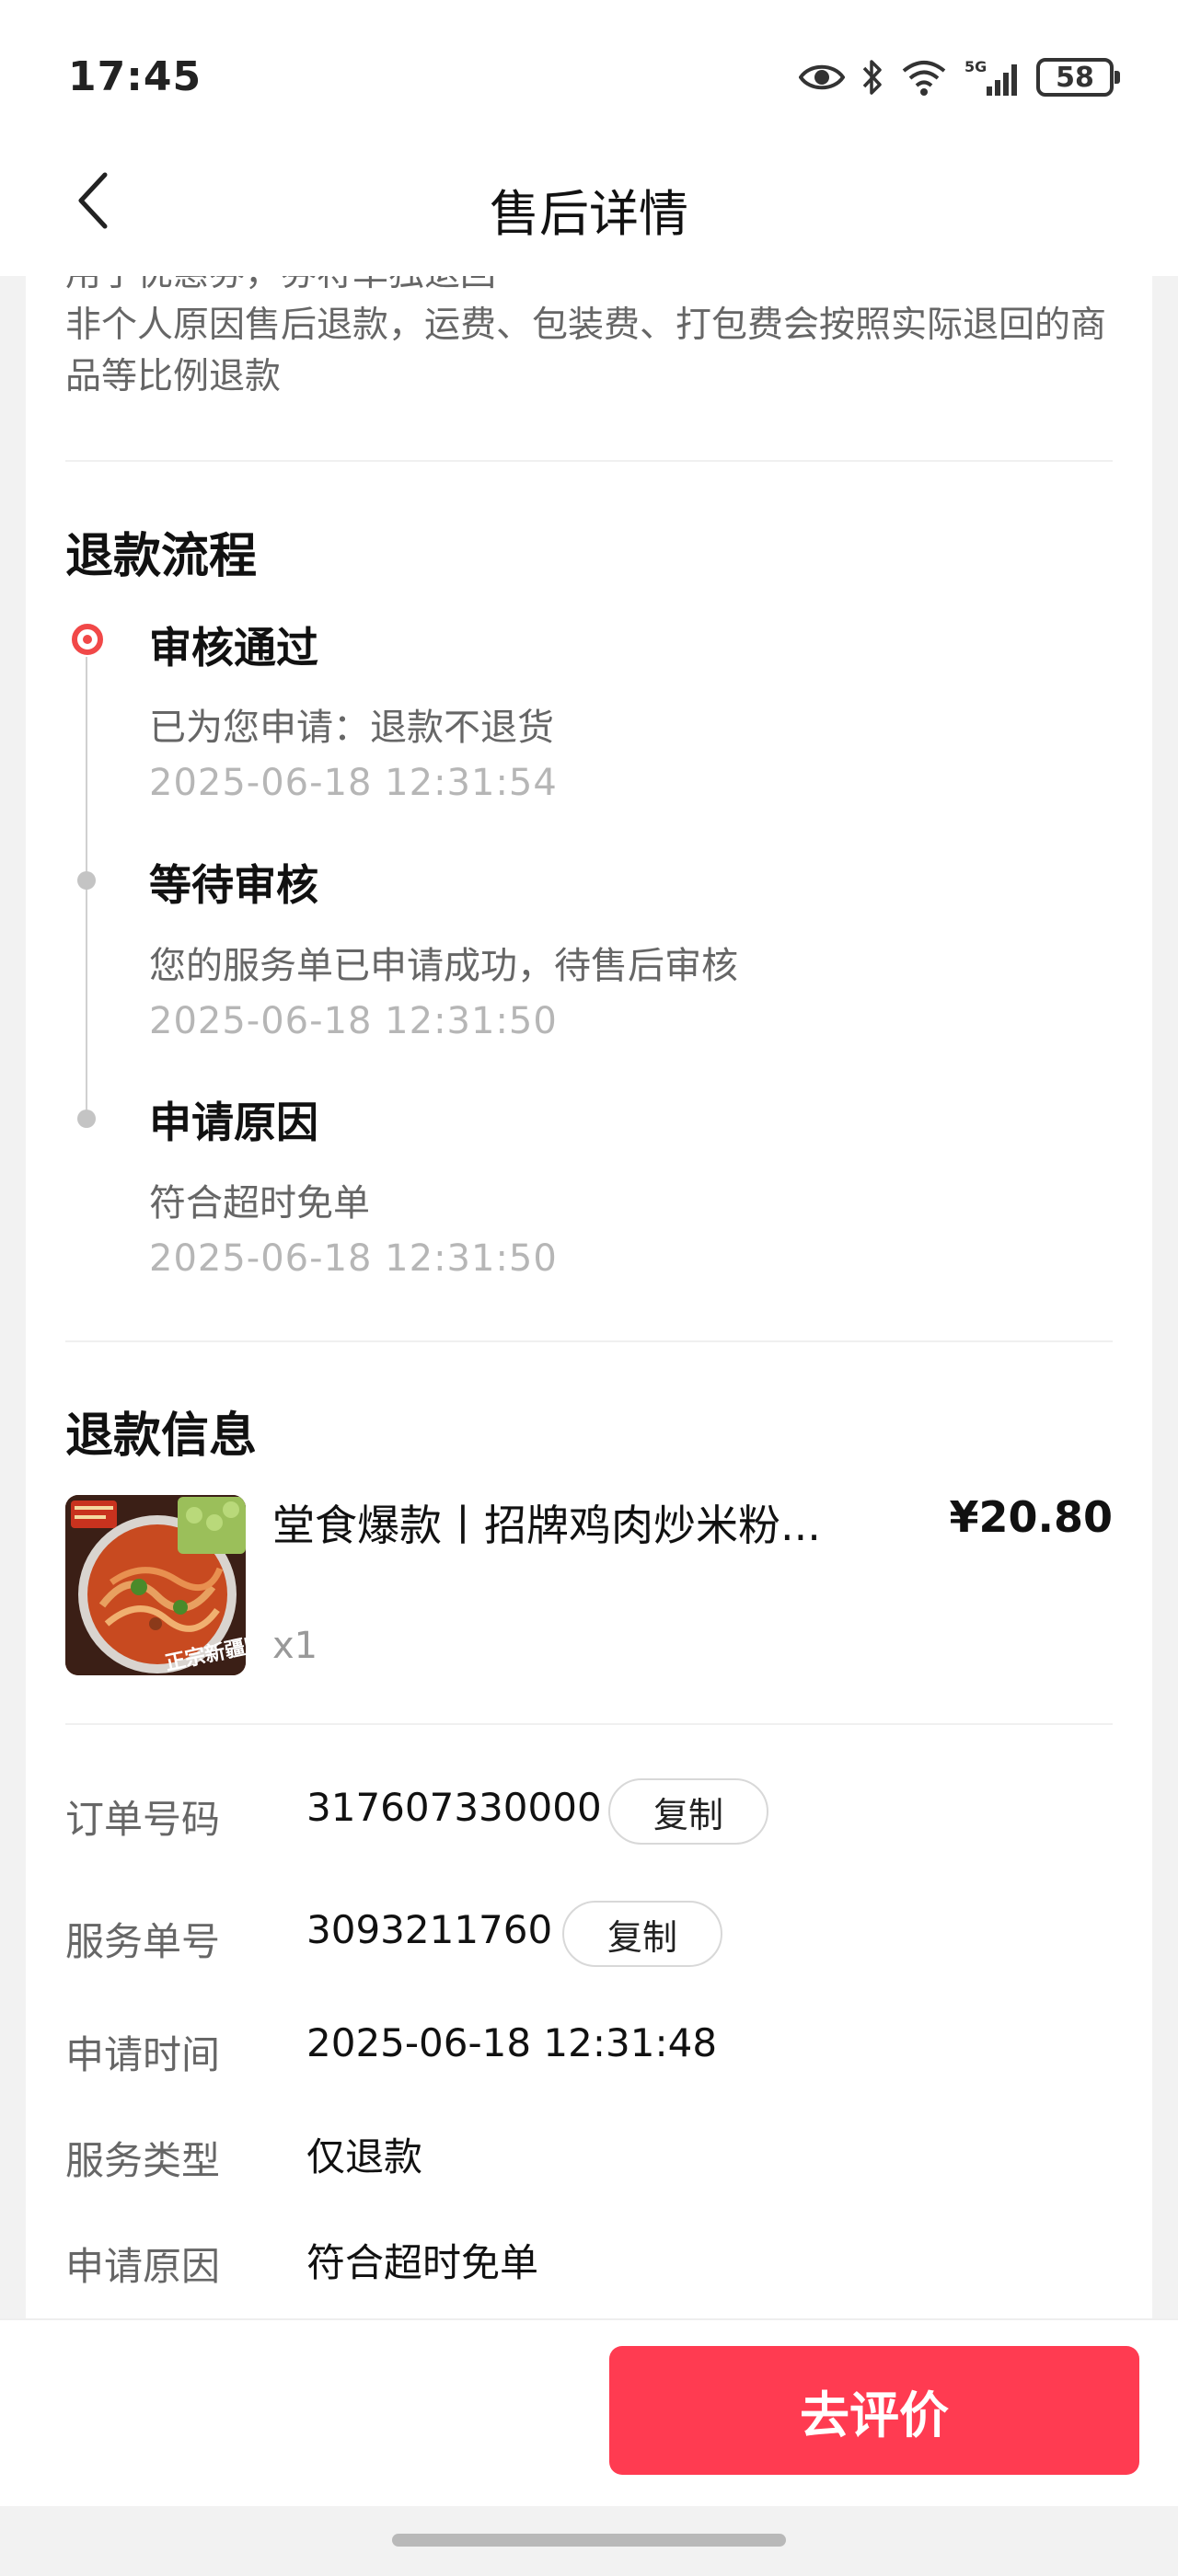  What do you see at coordinates (589, 78) in the screenshot?
I see `status-bar: 17:45 5G 58` at bounding box center [589, 78].